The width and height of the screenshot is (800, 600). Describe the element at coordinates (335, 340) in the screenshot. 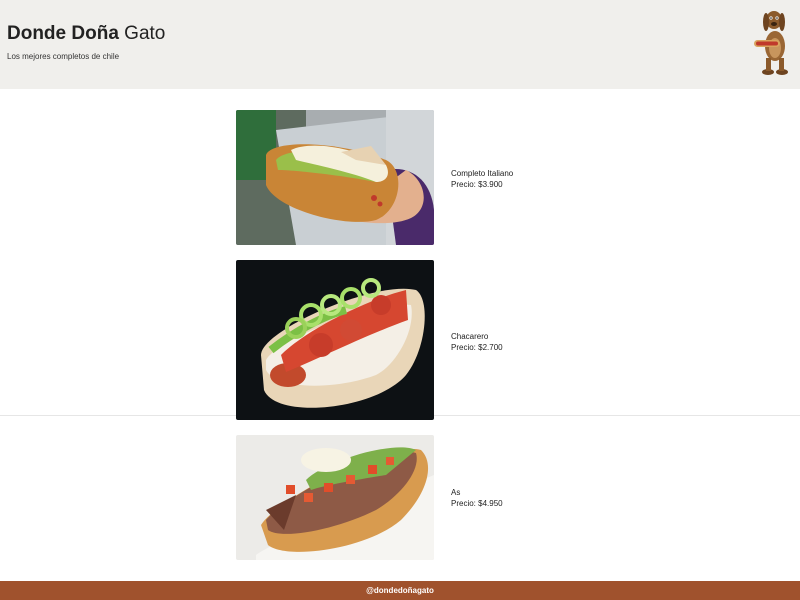

I see `chacarero-photo` at that location.